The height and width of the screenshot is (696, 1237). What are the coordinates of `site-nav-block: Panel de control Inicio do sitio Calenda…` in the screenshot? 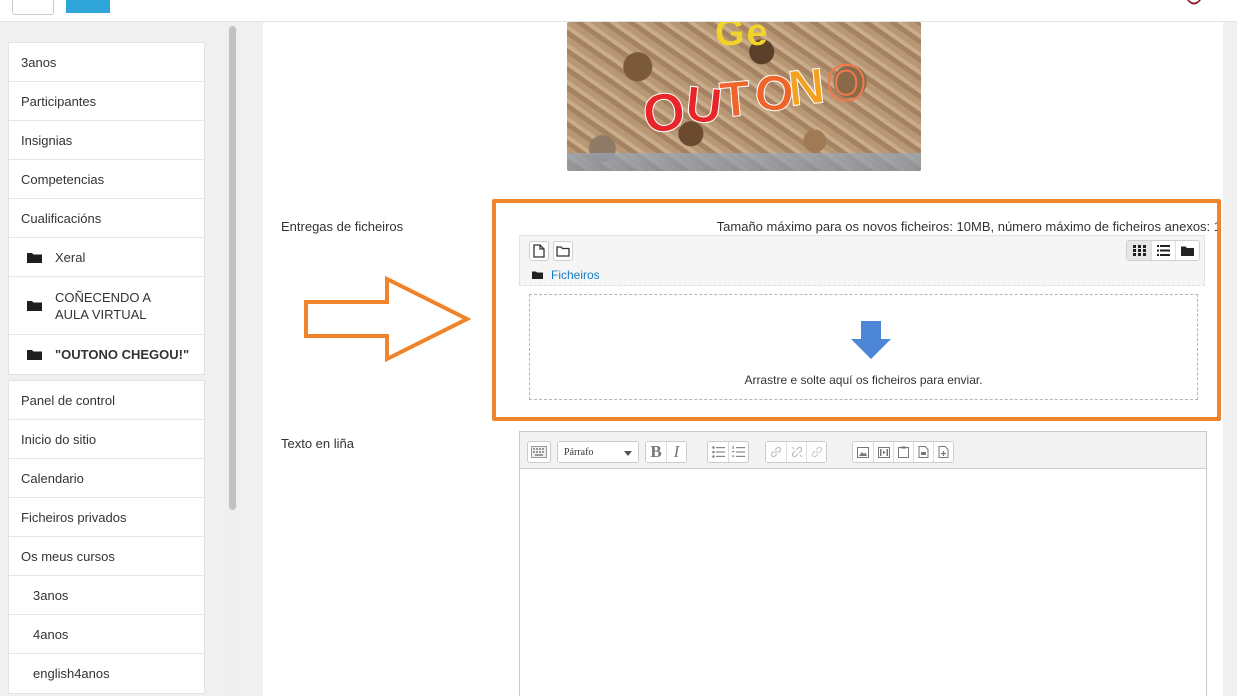 It's located at (106, 537).